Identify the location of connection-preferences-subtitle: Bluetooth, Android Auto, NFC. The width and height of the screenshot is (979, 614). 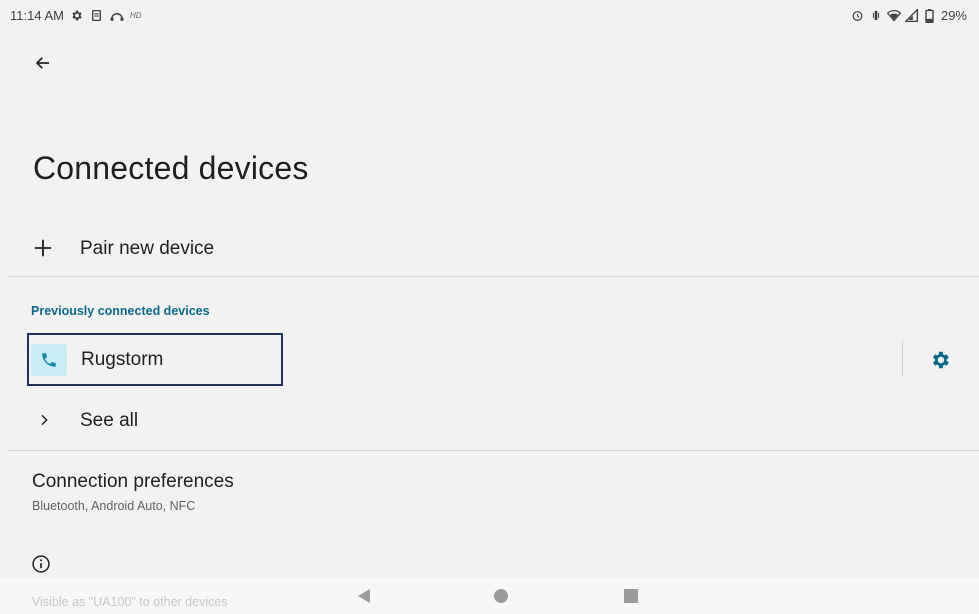
(114, 506).